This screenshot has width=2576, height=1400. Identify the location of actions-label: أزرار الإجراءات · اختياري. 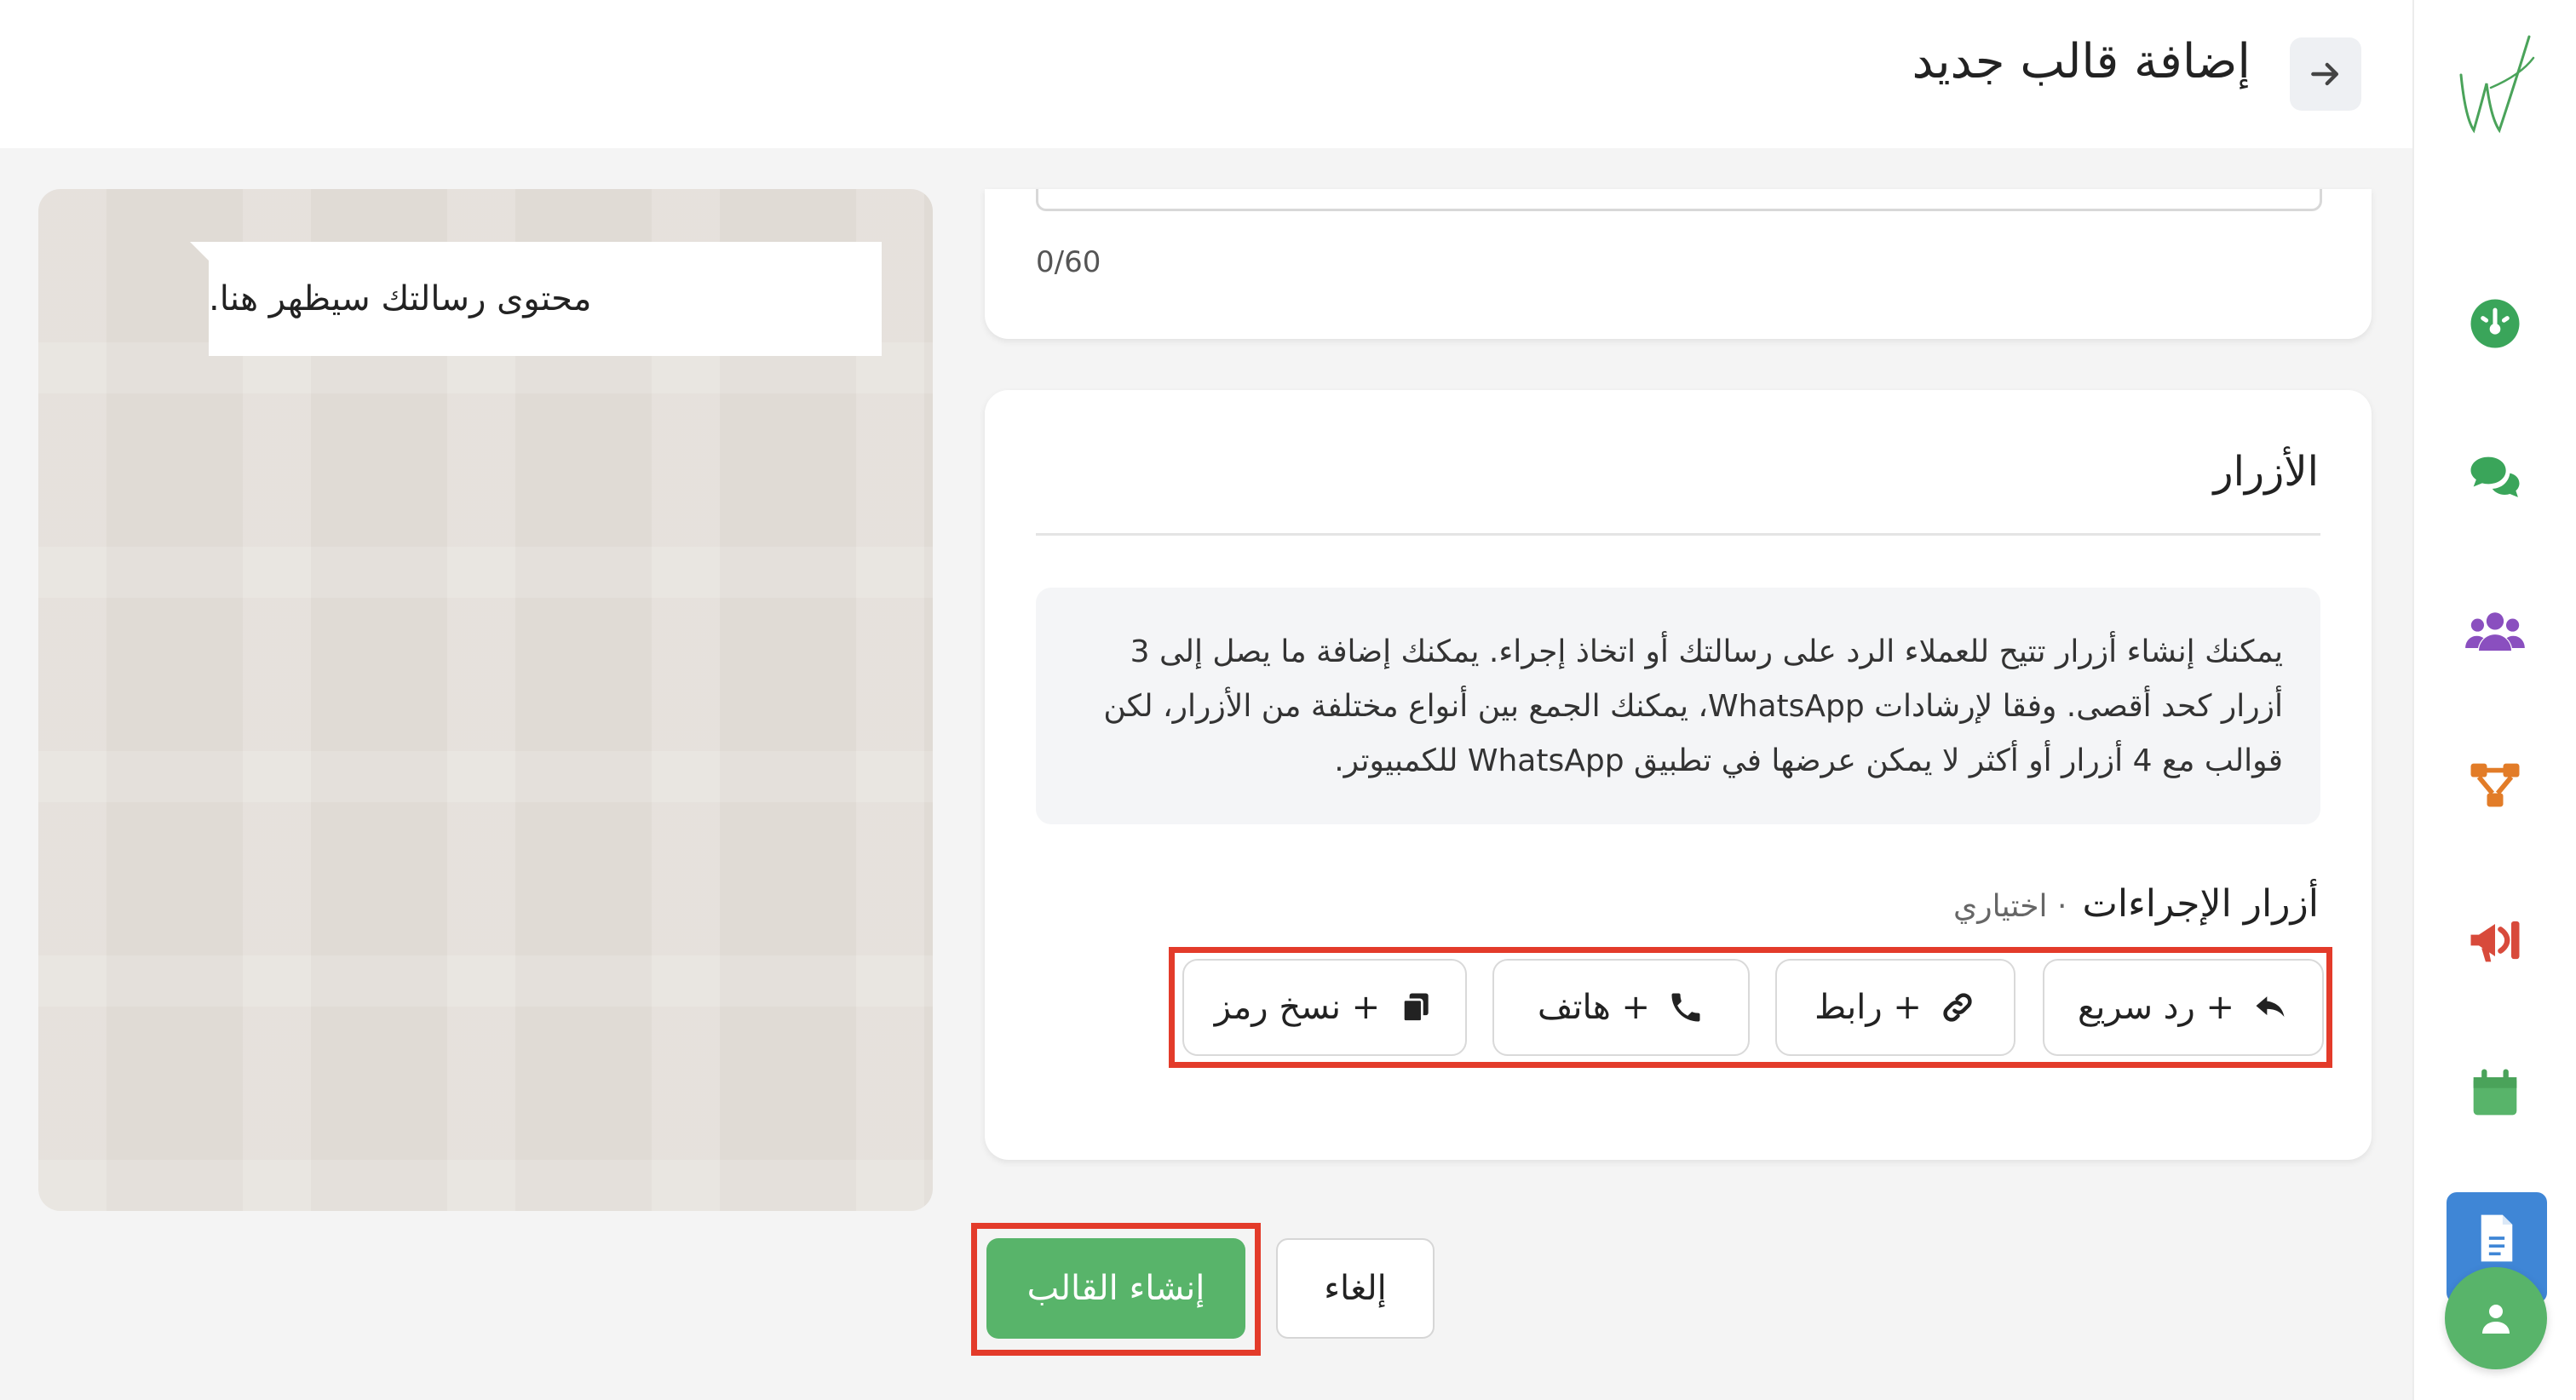
(2136, 904).